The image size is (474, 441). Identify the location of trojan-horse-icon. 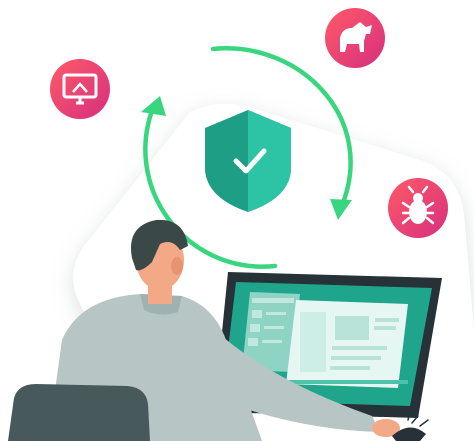
(355, 38).